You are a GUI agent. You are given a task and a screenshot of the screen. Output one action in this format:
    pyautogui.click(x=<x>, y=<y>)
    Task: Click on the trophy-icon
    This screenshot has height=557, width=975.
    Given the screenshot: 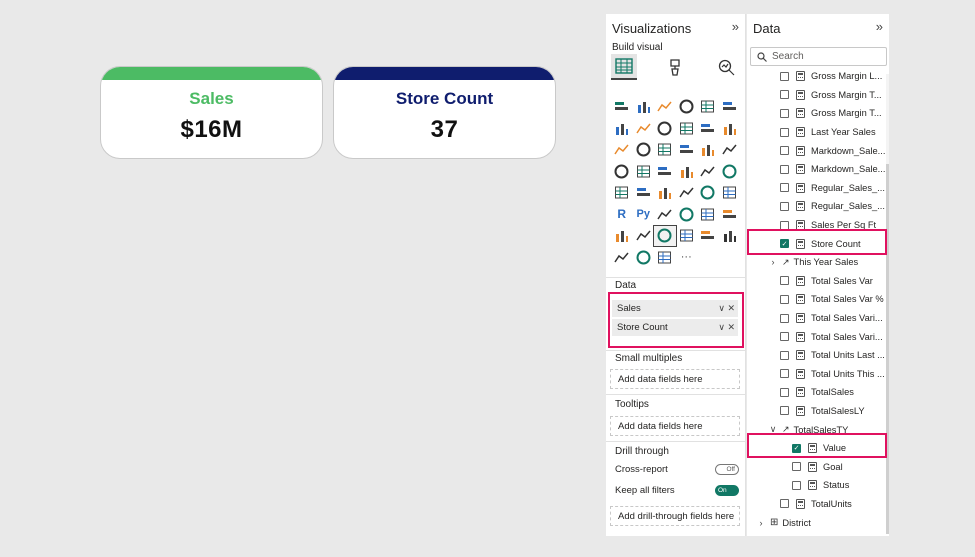 What is the action you would take?
    pyautogui.click(x=622, y=236)
    